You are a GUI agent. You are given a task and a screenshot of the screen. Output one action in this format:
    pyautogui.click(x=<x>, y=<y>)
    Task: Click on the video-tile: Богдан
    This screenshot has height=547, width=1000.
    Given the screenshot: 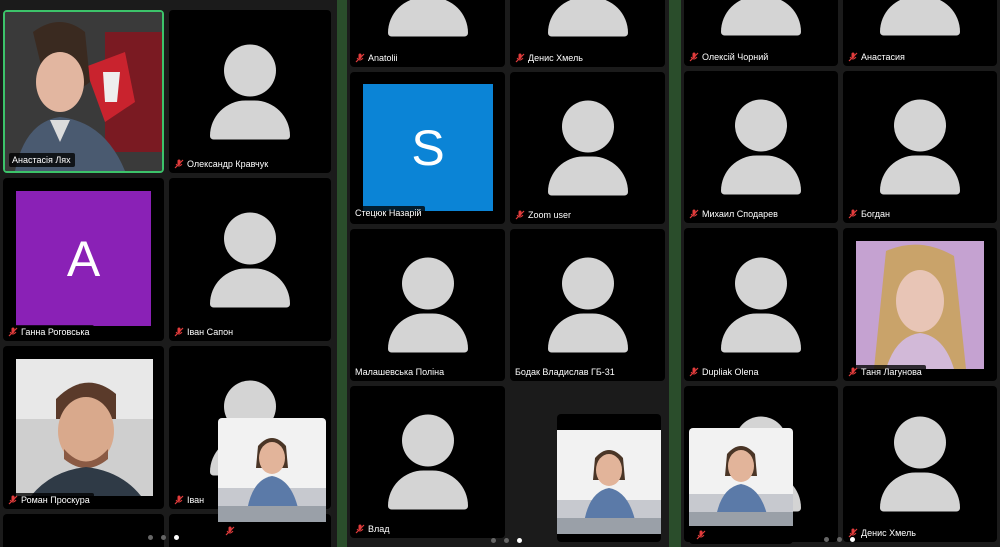 What is the action you would take?
    pyautogui.click(x=920, y=147)
    